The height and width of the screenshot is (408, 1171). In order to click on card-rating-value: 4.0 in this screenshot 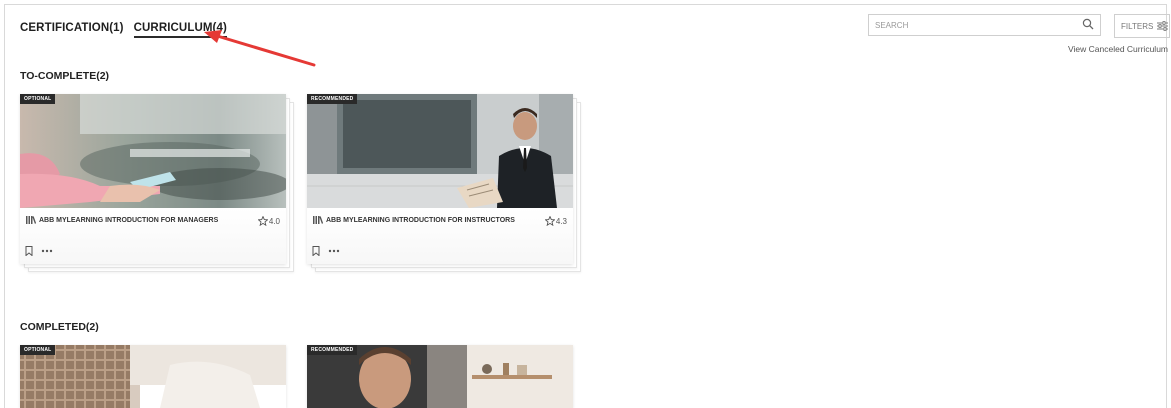, I will do `click(274, 221)`.